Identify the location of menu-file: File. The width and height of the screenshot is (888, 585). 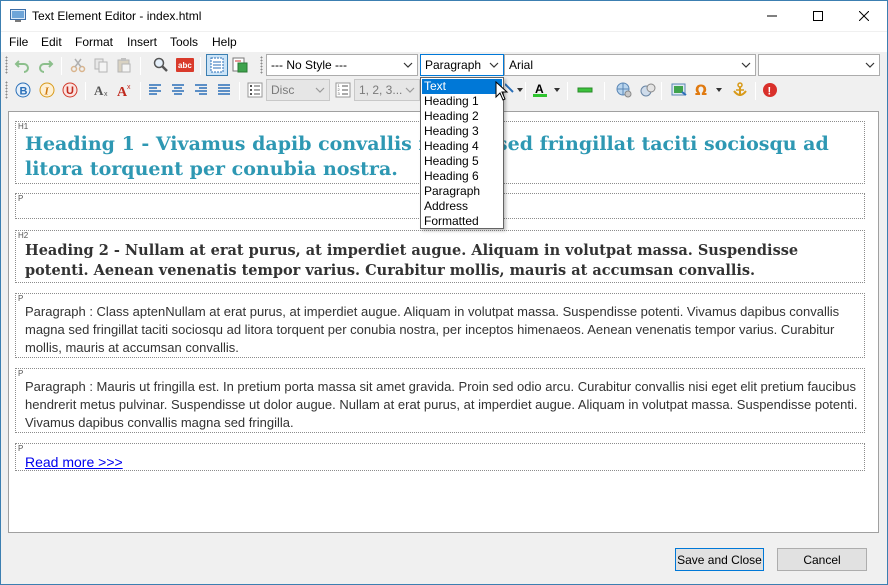
(18, 42).